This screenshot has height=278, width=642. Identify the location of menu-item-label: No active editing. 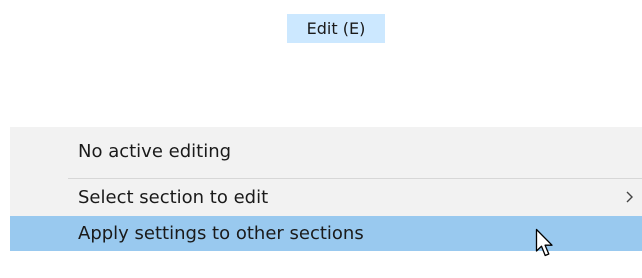
(155, 151).